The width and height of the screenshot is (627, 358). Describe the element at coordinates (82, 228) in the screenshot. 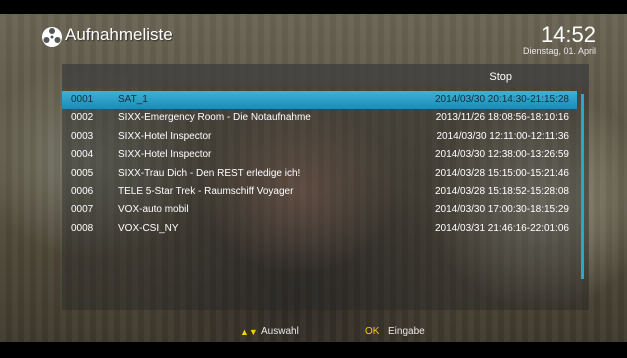

I see `item-number: 0008` at that location.